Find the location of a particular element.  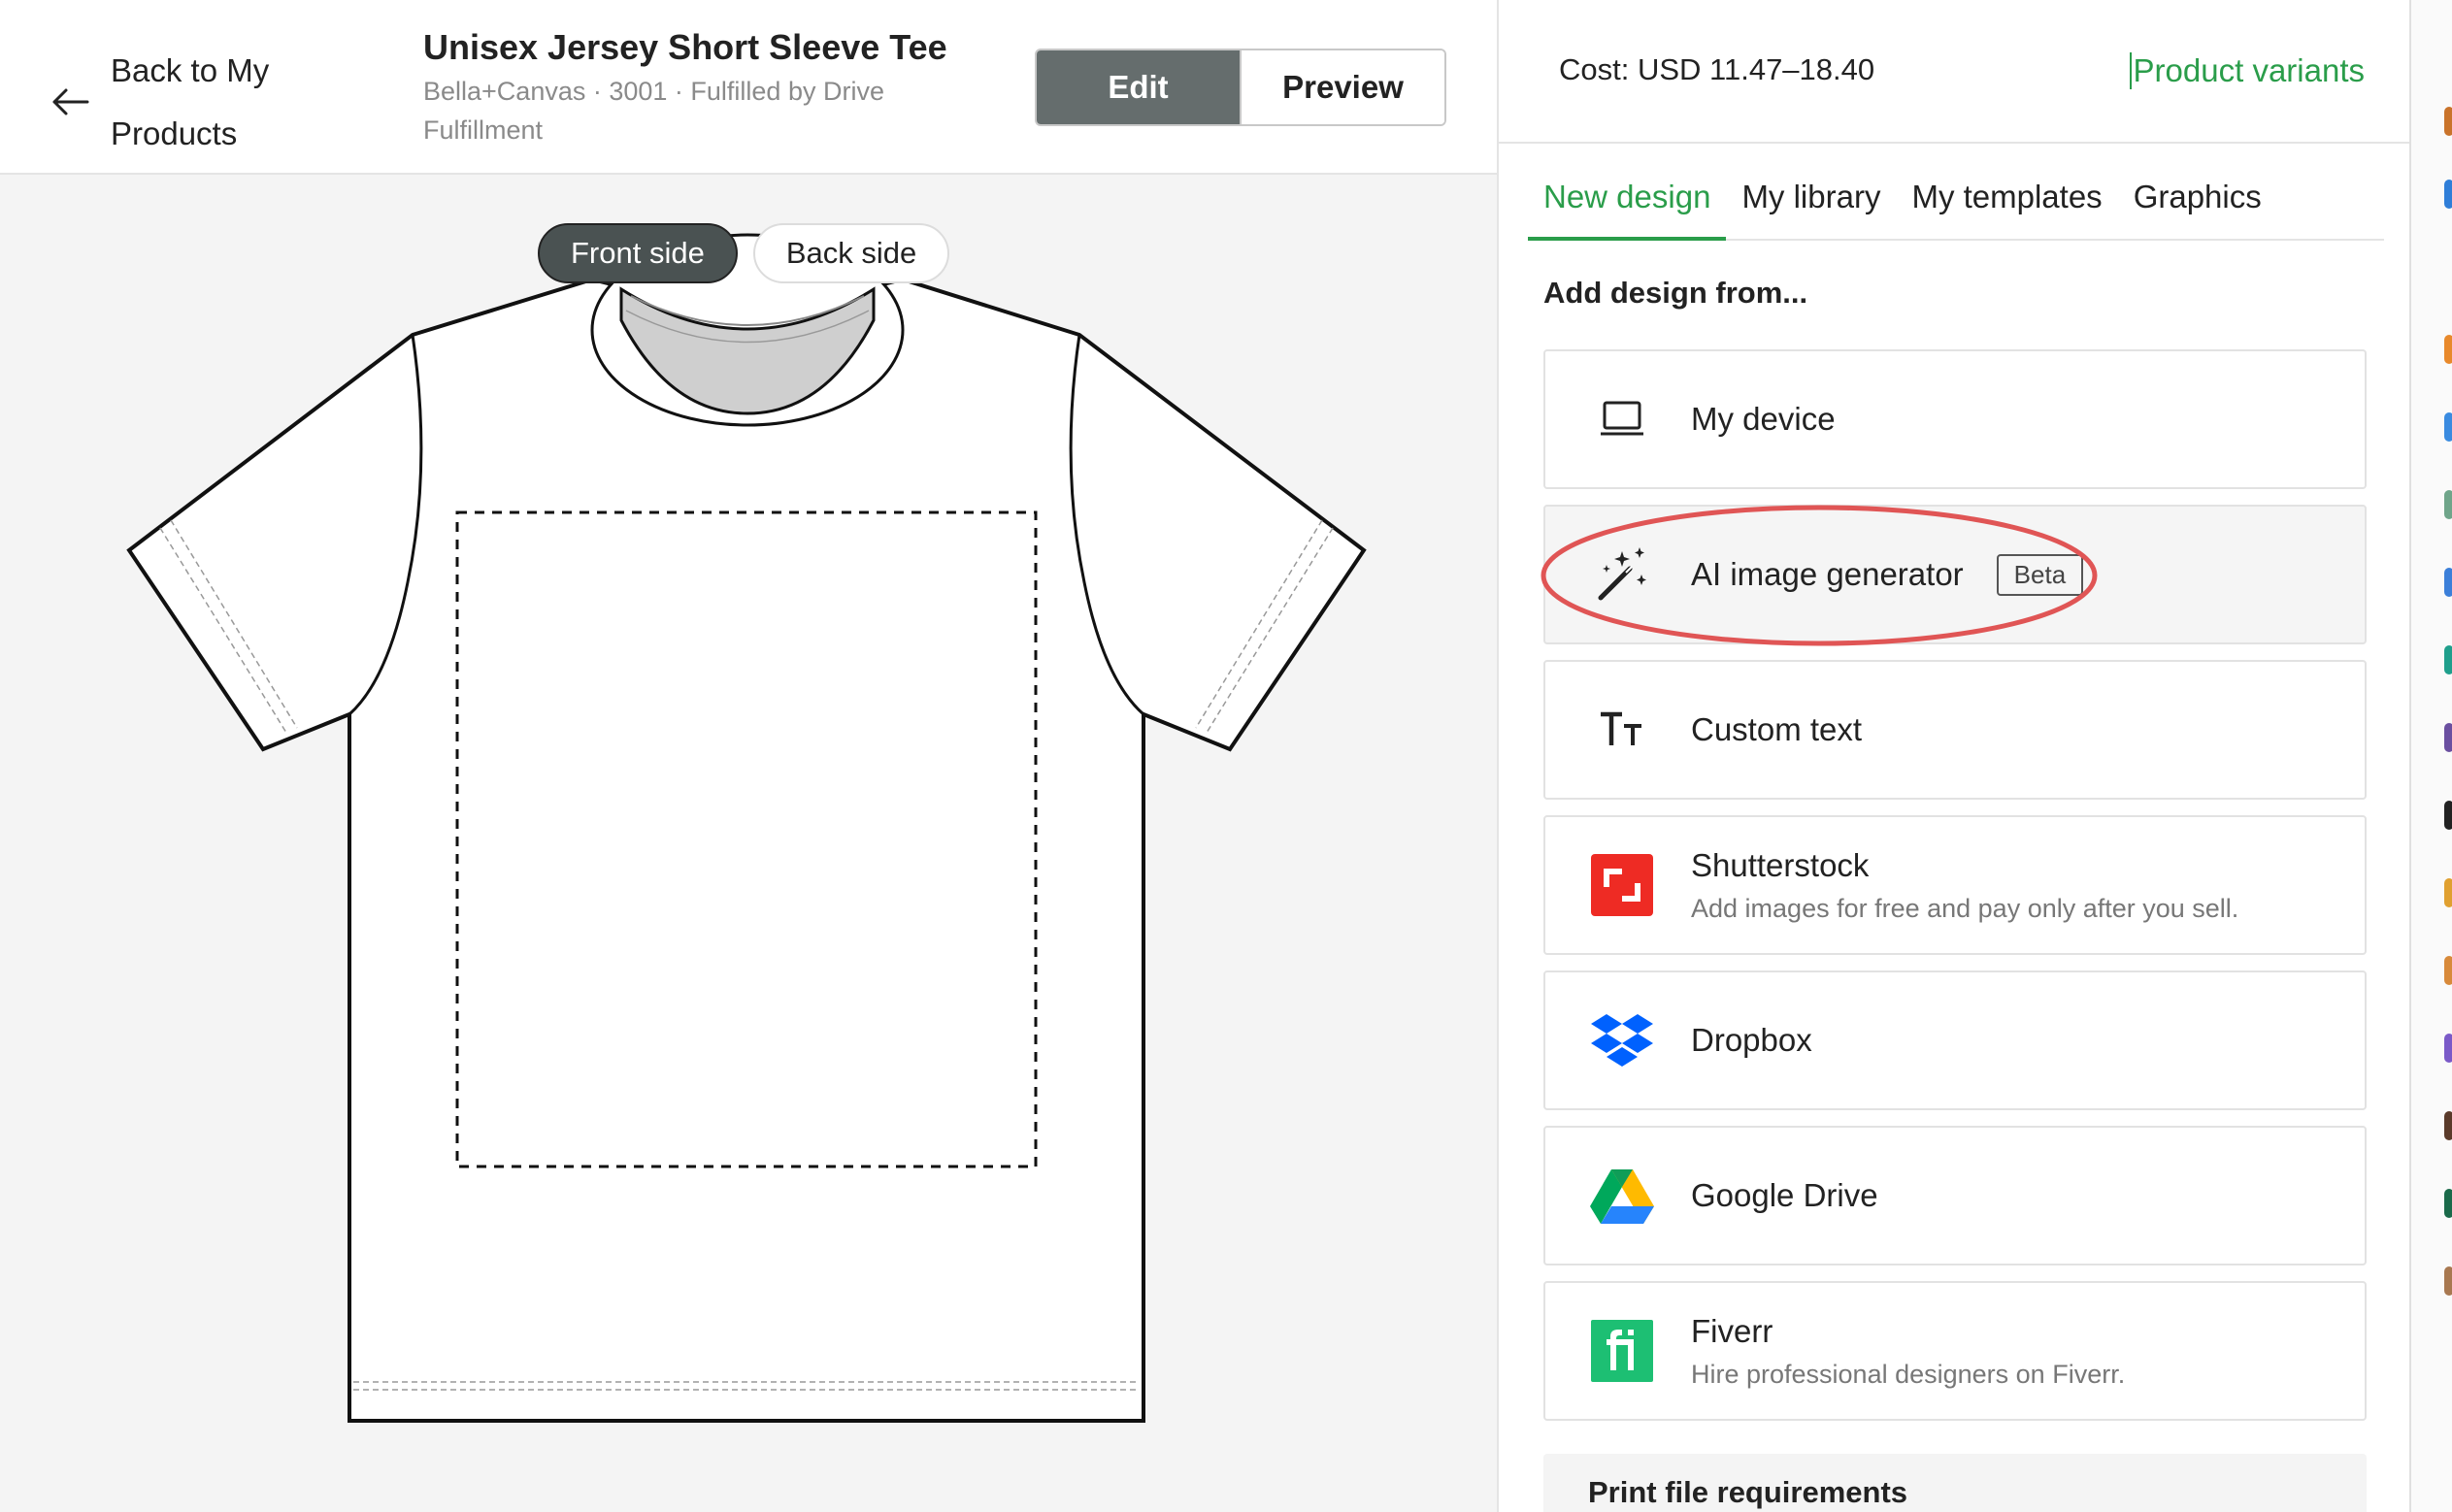

source-title: My device is located at coordinates (1763, 419).